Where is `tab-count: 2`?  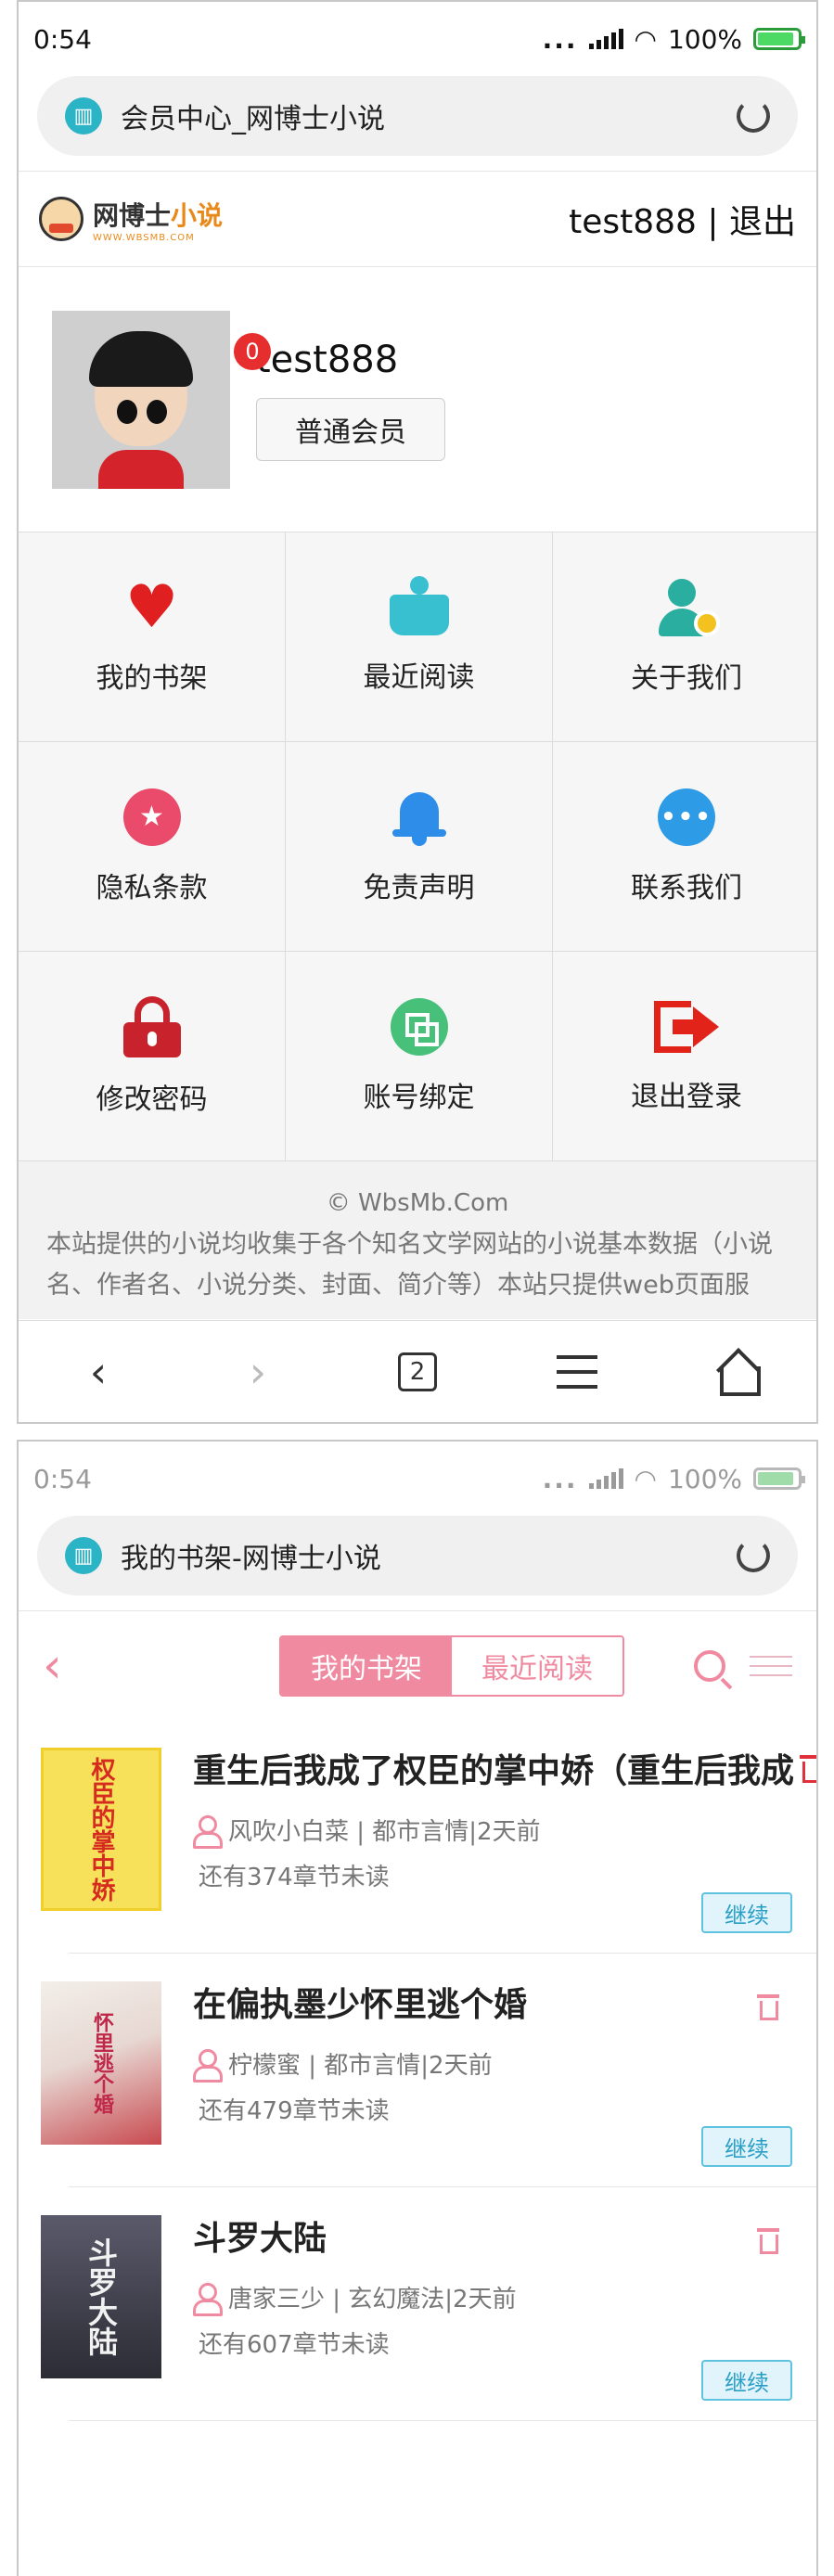 tab-count: 2 is located at coordinates (417, 1371).